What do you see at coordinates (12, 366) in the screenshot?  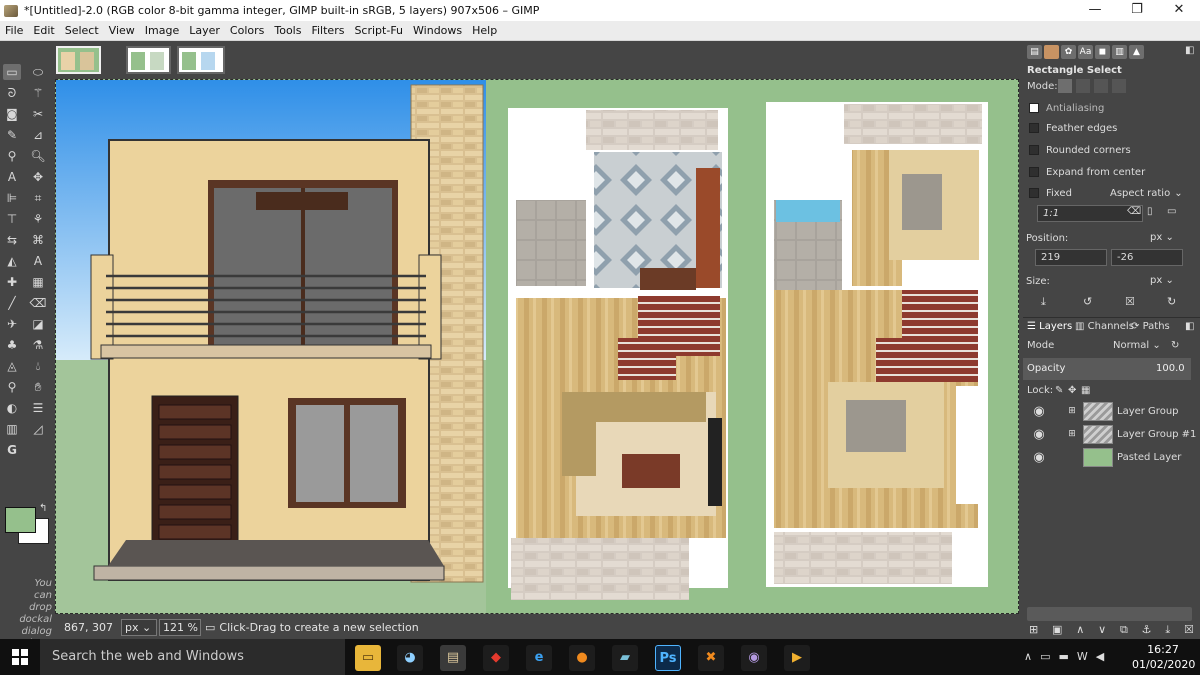 I see `blur-icon: ◬` at bounding box center [12, 366].